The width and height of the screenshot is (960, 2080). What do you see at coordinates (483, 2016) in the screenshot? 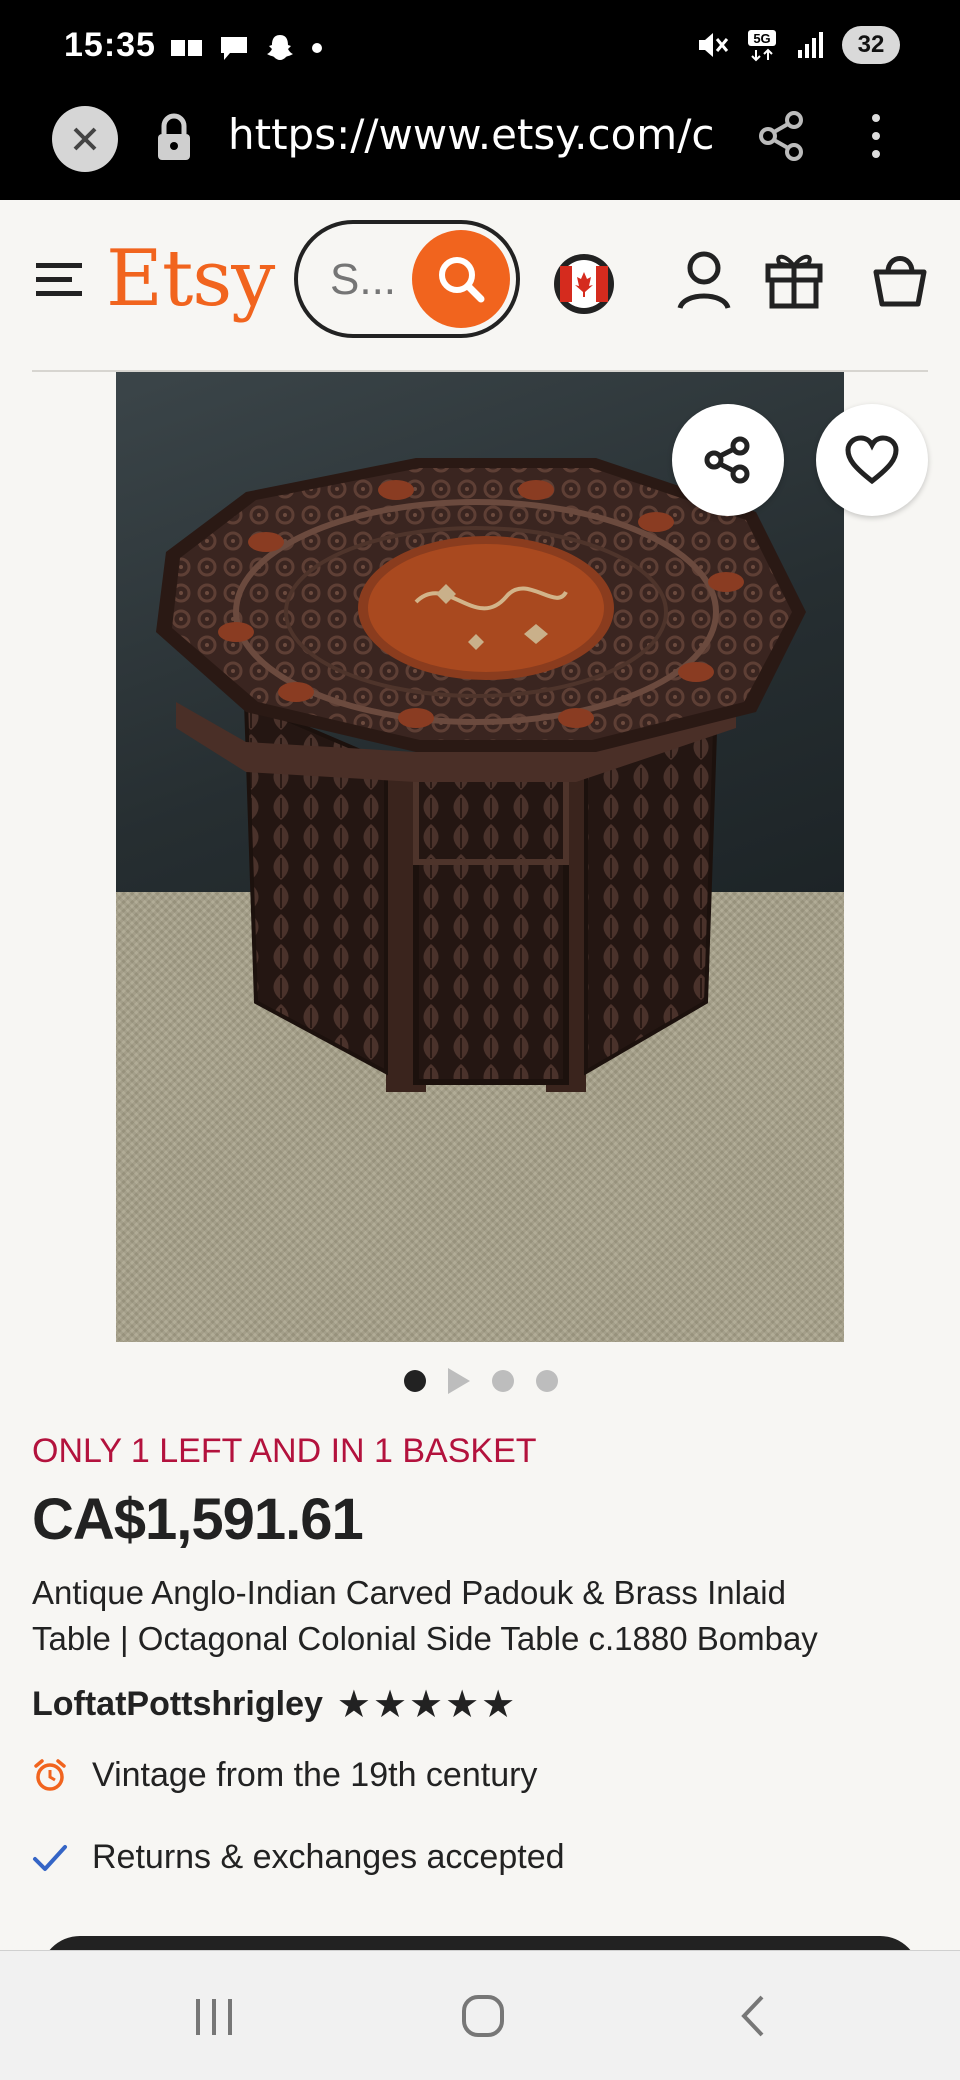
I see `home-icon` at bounding box center [483, 2016].